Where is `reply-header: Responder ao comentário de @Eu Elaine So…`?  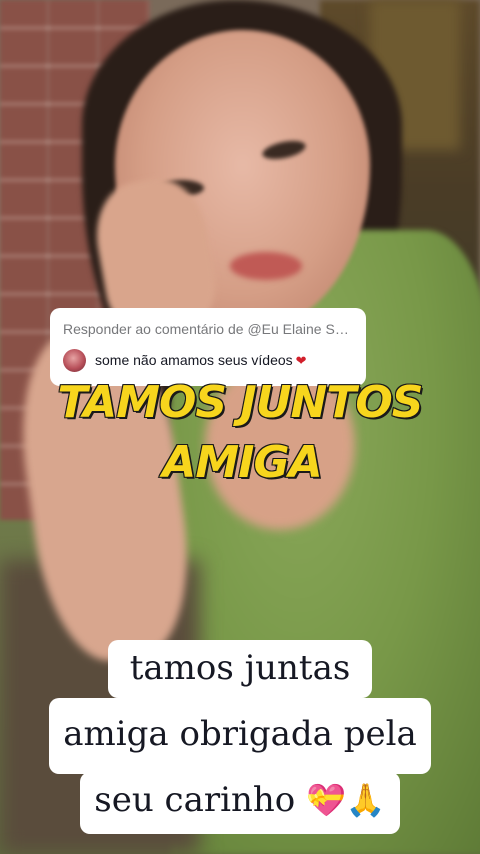
reply-header: Responder ao comentário de @Eu Elaine So… is located at coordinates (208, 329).